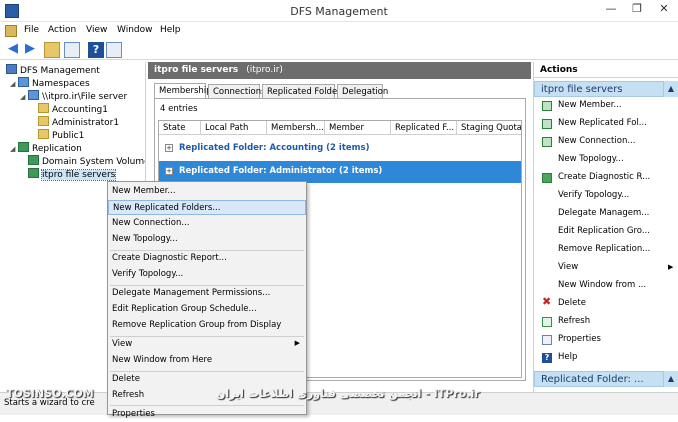  What do you see at coordinates (11, 31) in the screenshot?
I see `console-menu-icon` at bounding box center [11, 31].